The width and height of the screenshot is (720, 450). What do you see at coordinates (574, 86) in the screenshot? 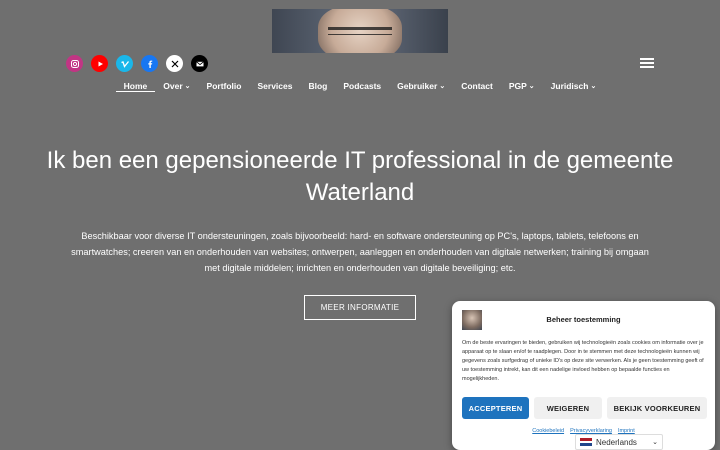
I see `nav-item-juridisch: Juridisch ⌄` at bounding box center [574, 86].